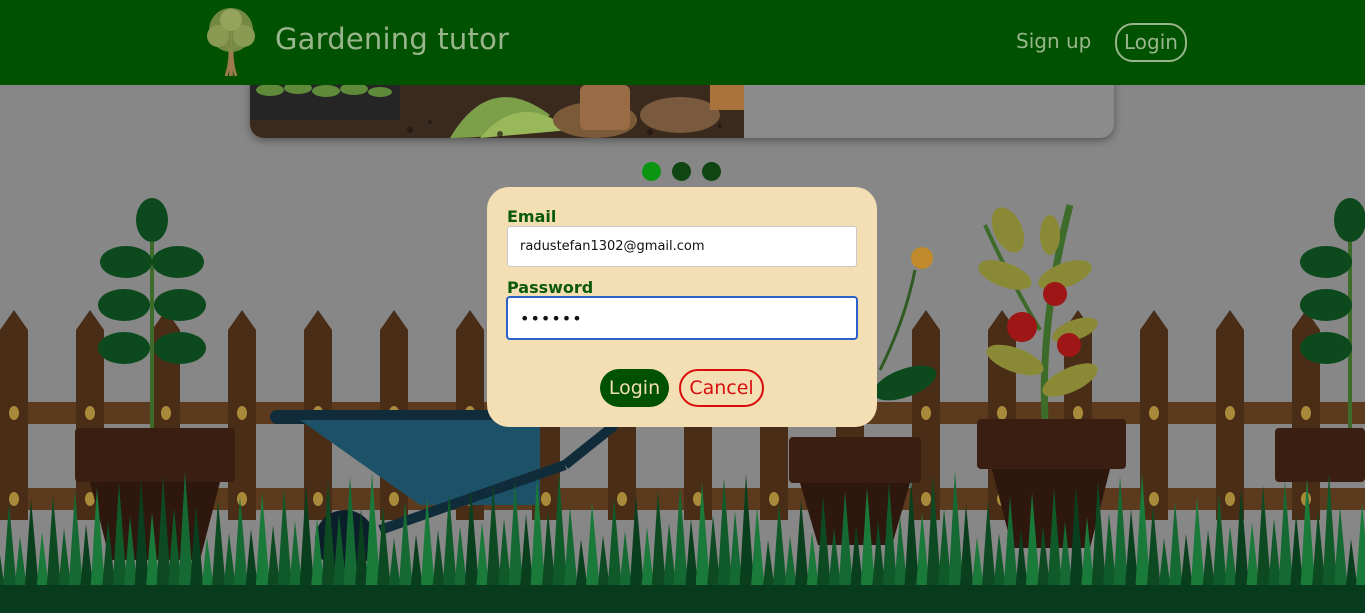  Describe the element at coordinates (682, 42) in the screenshot. I see `top-navbar: Gardening tutor Sign up Login` at that location.